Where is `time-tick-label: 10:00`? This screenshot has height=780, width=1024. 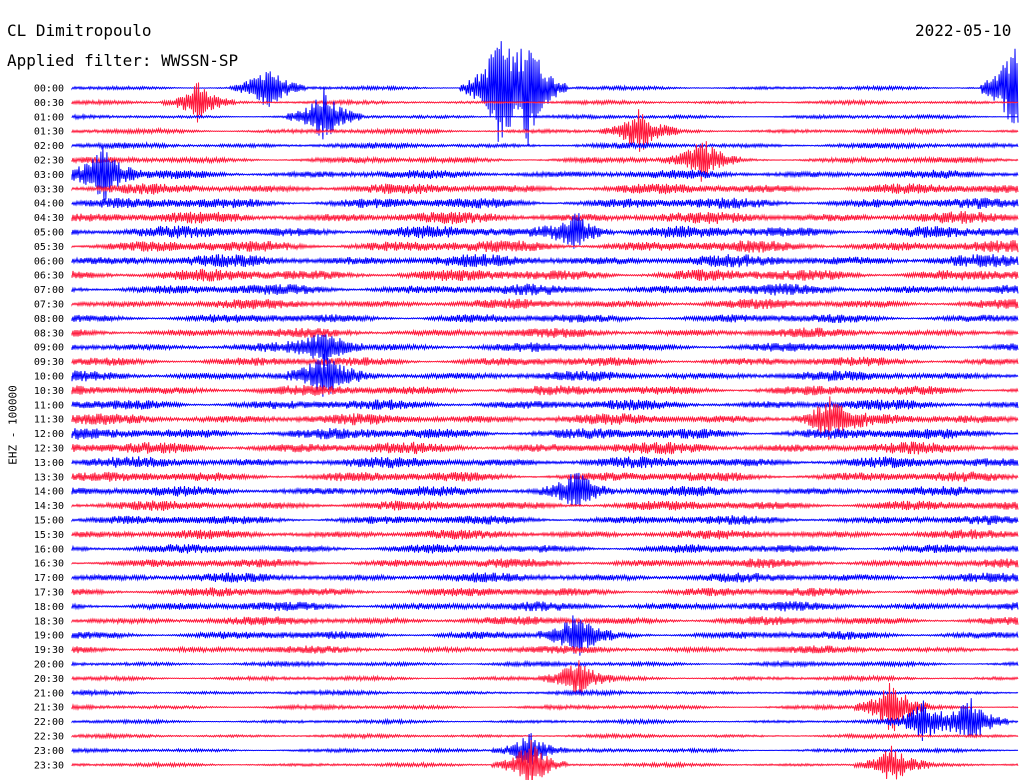 time-tick-label: 10:00 is located at coordinates (49, 377).